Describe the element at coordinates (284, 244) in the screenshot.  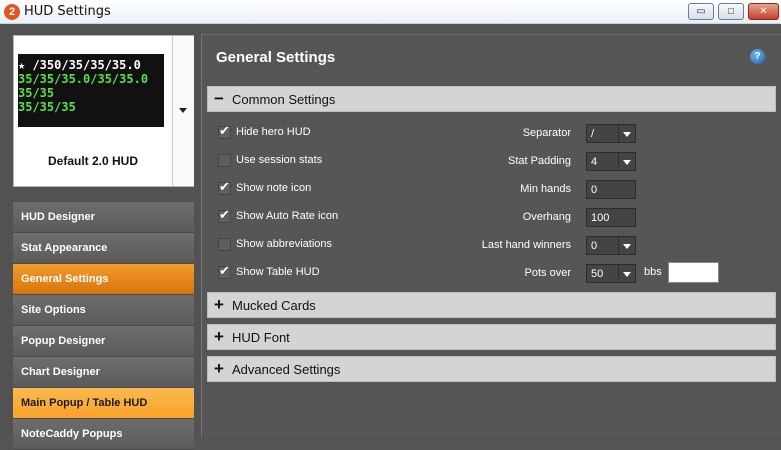
I see `checkbox-label: Show abbreviations` at that location.